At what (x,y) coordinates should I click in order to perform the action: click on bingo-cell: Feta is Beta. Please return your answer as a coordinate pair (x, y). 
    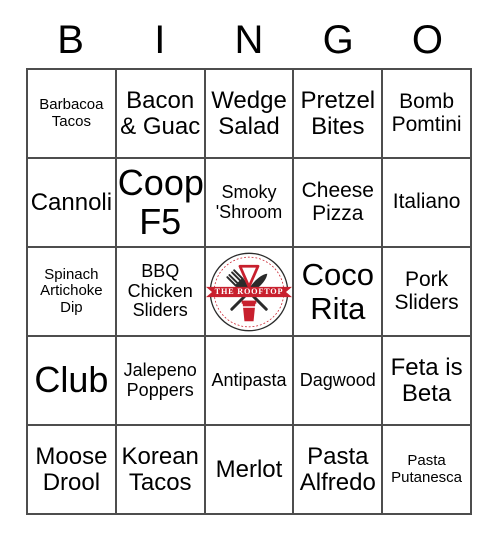
    Looking at the image, I should click on (427, 381).